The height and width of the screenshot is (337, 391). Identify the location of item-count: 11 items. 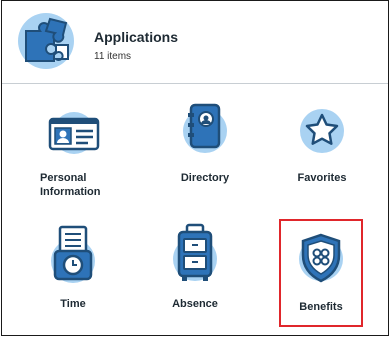
(113, 56).